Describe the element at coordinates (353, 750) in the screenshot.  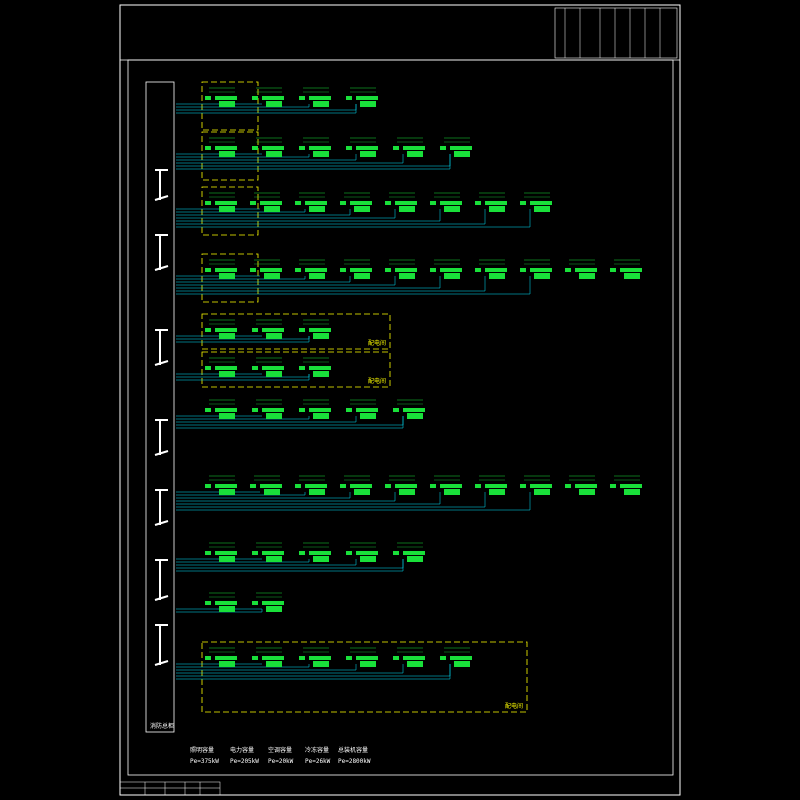
I see `summary-name: 总装机容量` at that location.